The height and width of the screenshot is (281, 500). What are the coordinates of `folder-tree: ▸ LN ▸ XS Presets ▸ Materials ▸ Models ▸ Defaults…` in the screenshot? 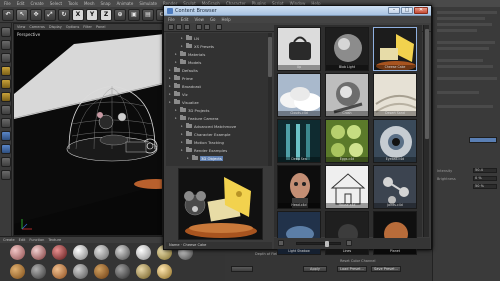 It's located at (217, 99).